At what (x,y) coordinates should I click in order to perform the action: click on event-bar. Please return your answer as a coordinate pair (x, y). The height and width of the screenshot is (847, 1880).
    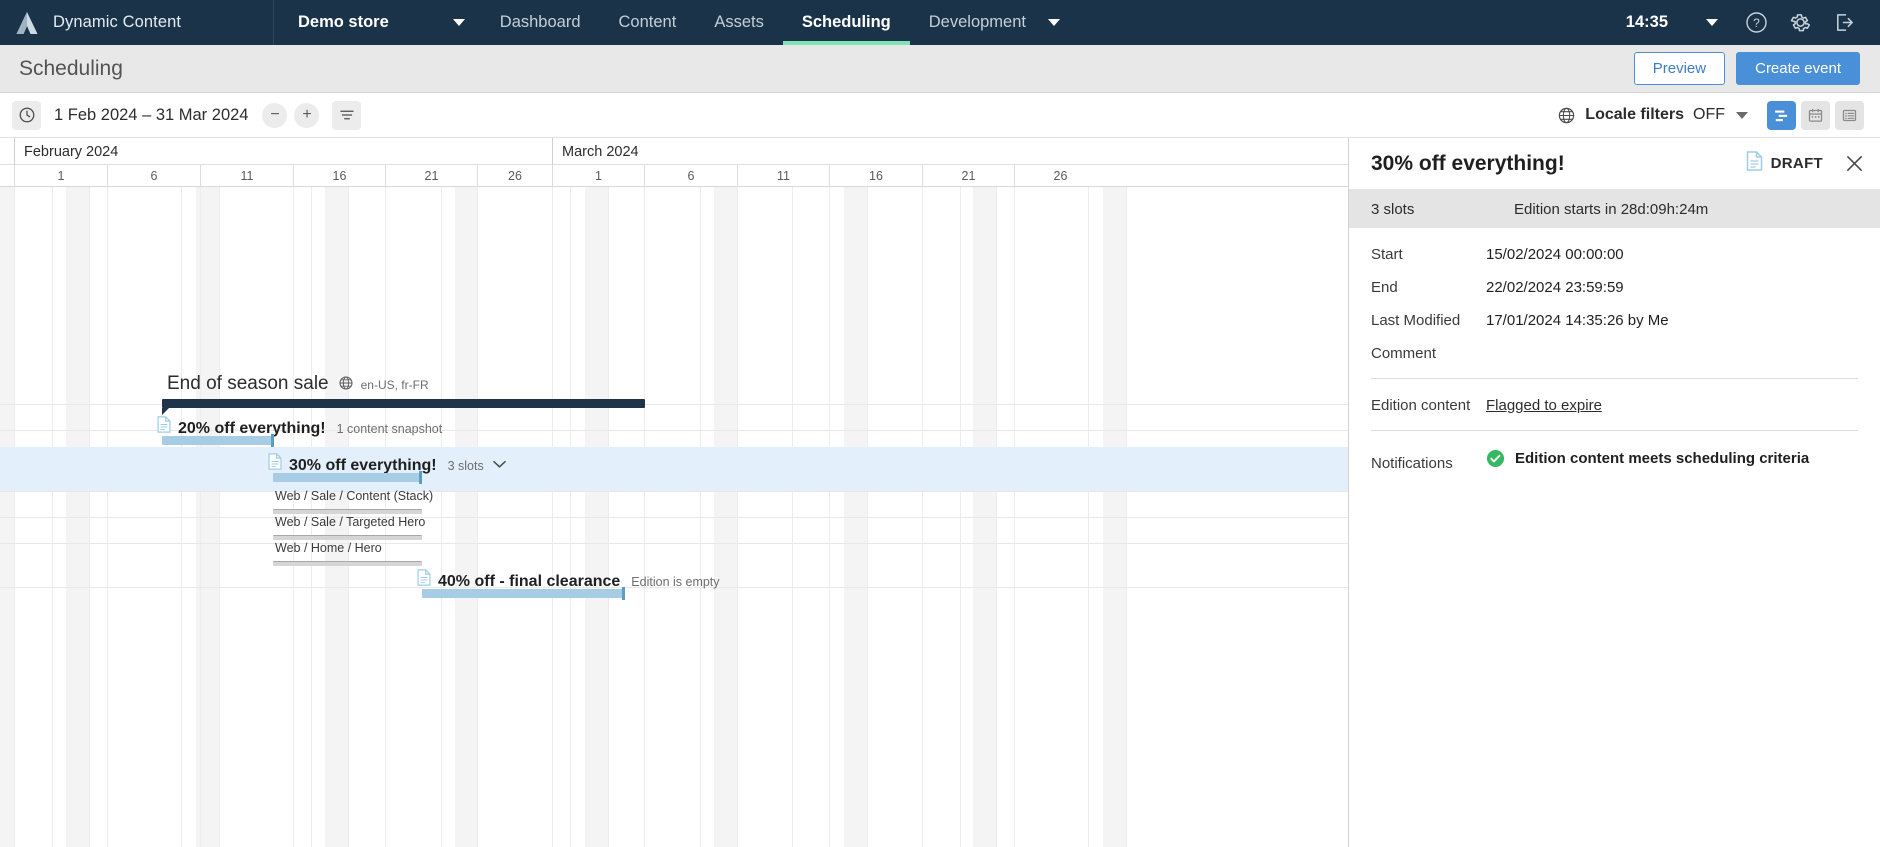
    Looking at the image, I should click on (403, 407).